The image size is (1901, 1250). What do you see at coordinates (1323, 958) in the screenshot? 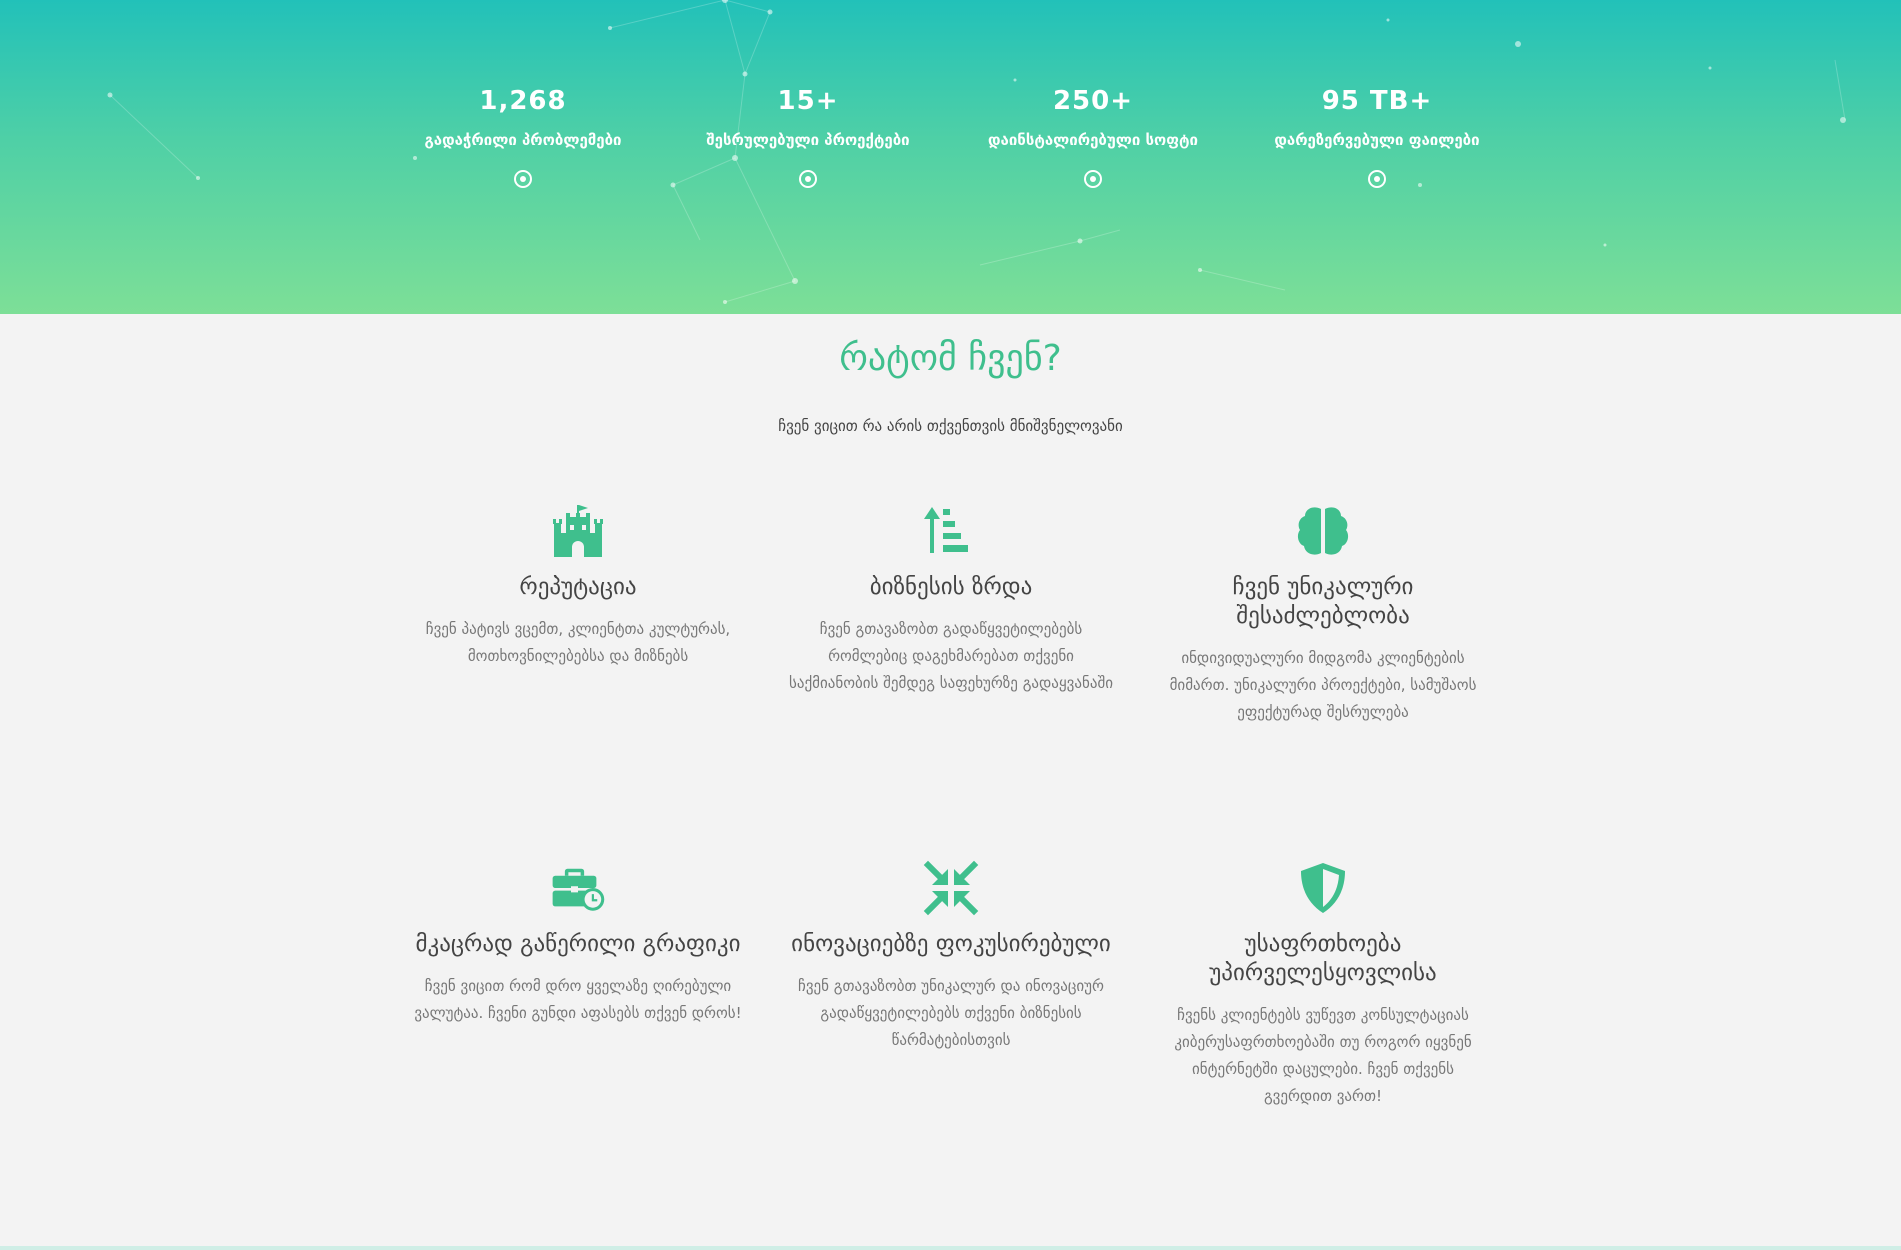
I see `feature-title: უსაფრთხოება უპირველესყოვლისა` at bounding box center [1323, 958].